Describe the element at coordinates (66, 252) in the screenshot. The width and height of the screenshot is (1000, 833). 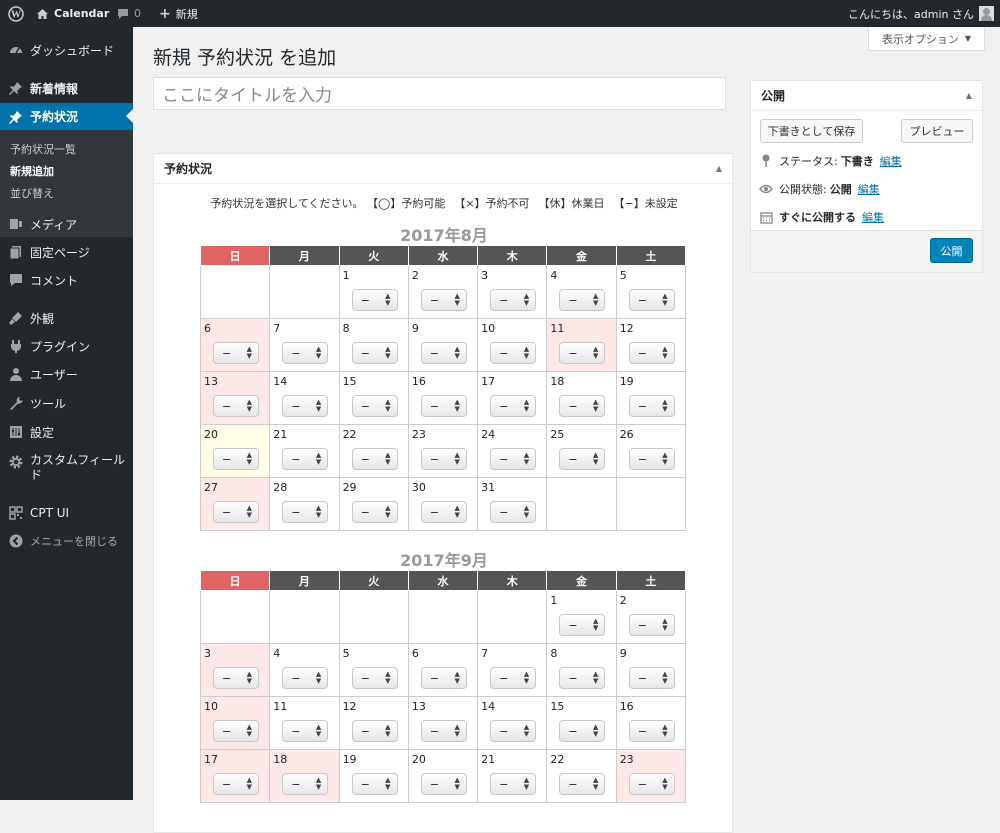
I see `sidebar-item-pages: 固定ページ` at that location.